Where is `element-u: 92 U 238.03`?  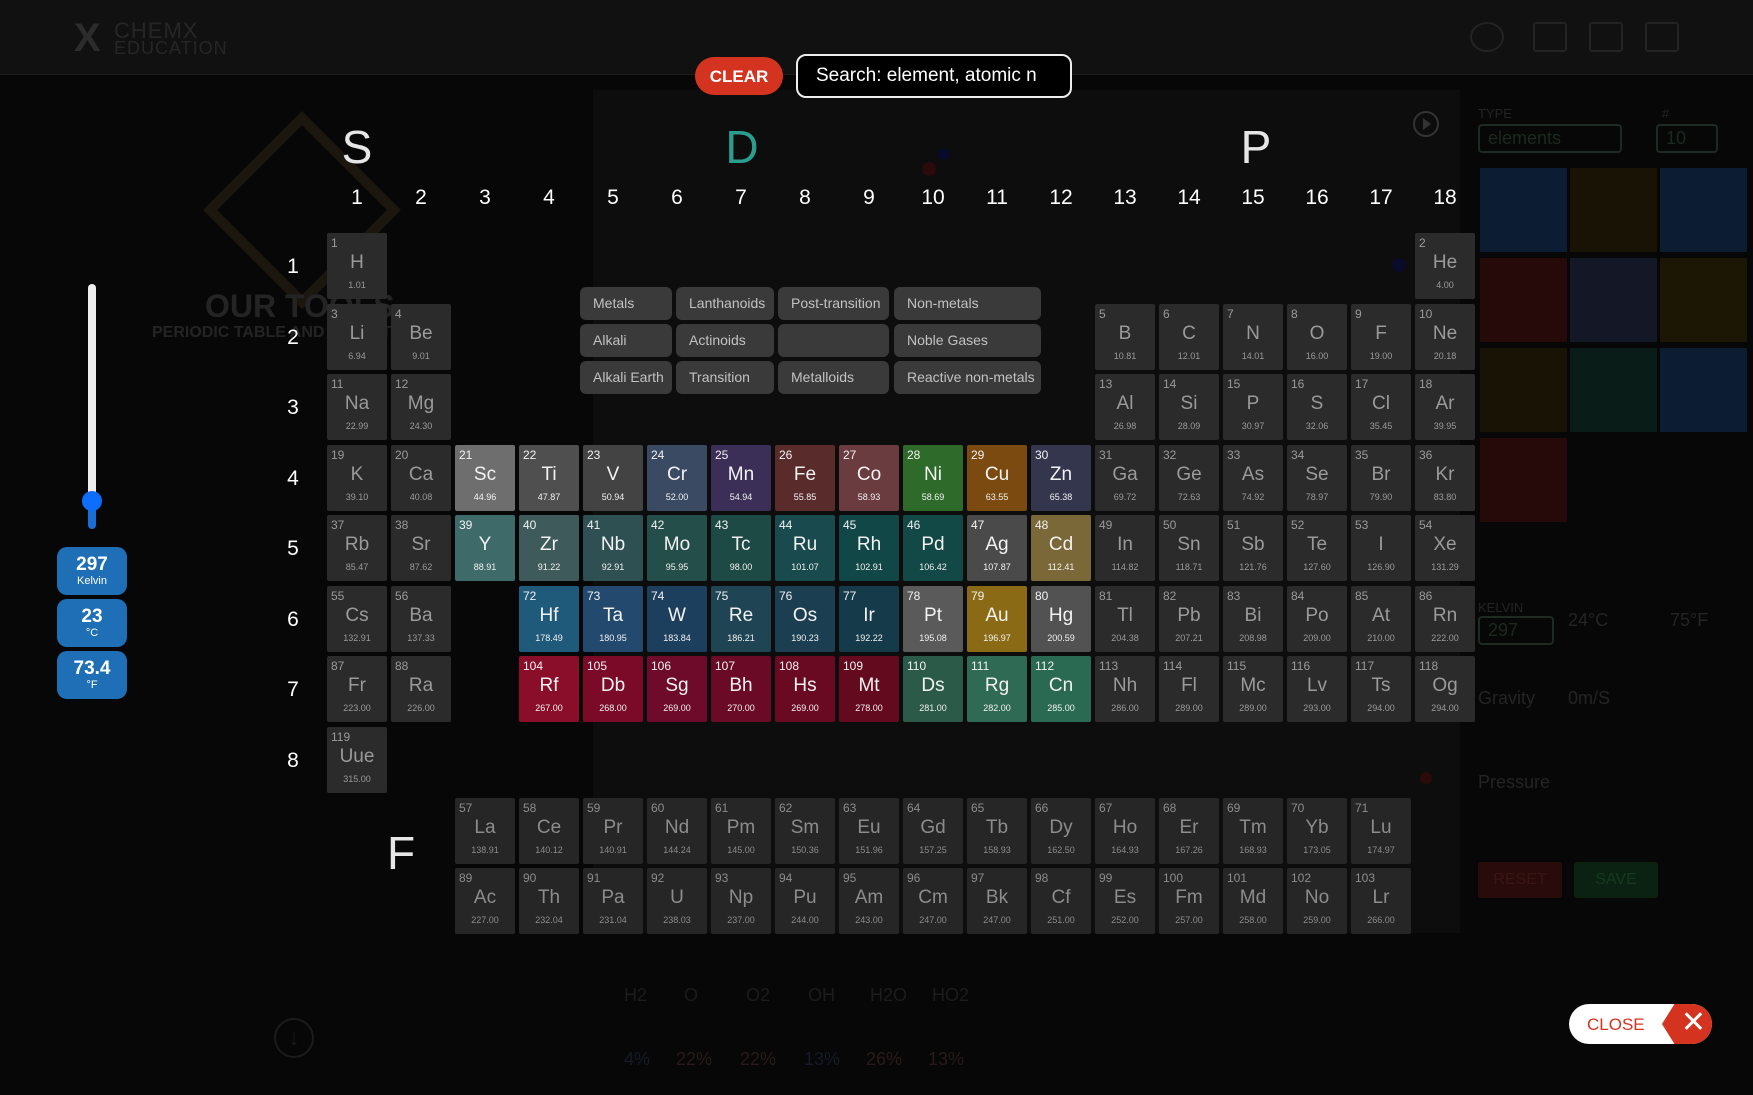
element-u: 92 U 238.03 is located at coordinates (677, 901).